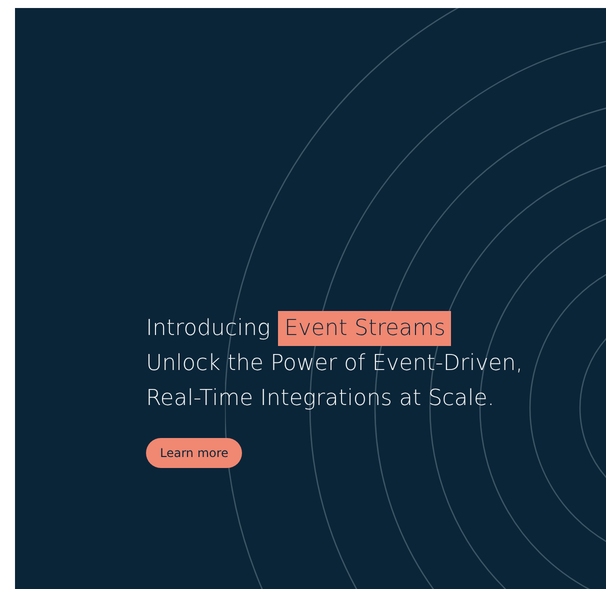 The image size is (606, 589). I want to click on headline-text: Introducing, so click(208, 329).